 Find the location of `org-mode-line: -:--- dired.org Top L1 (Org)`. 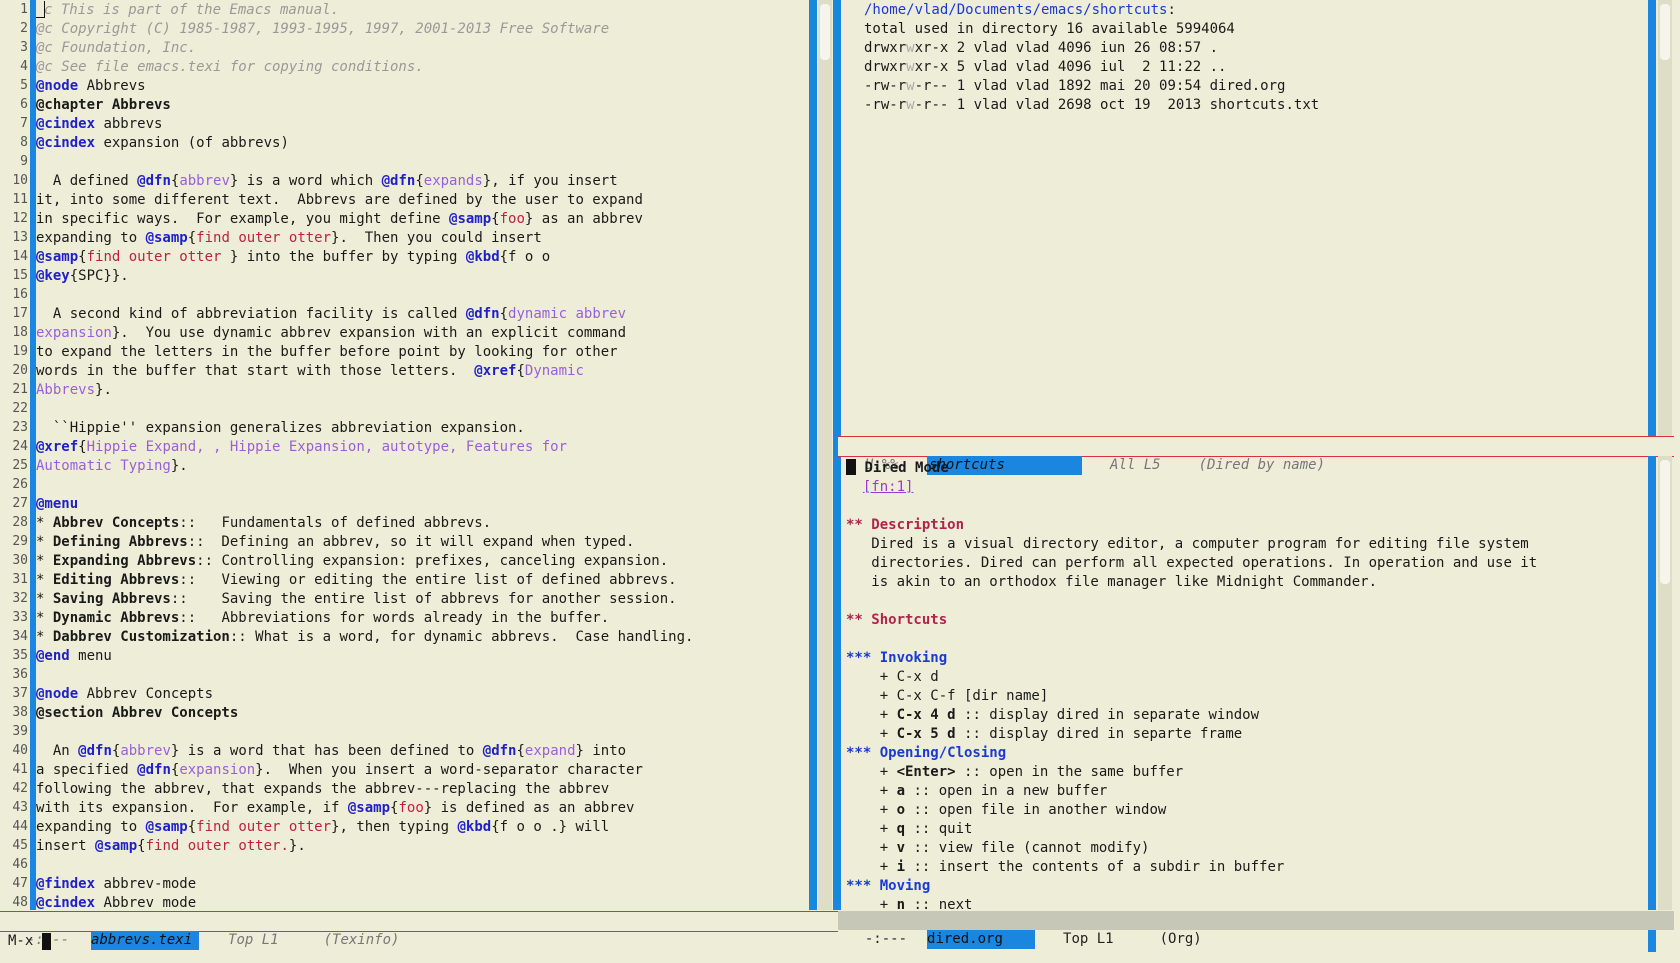

org-mode-line: -:--- dired.org Top L1 (Org) is located at coordinates (1256, 930).